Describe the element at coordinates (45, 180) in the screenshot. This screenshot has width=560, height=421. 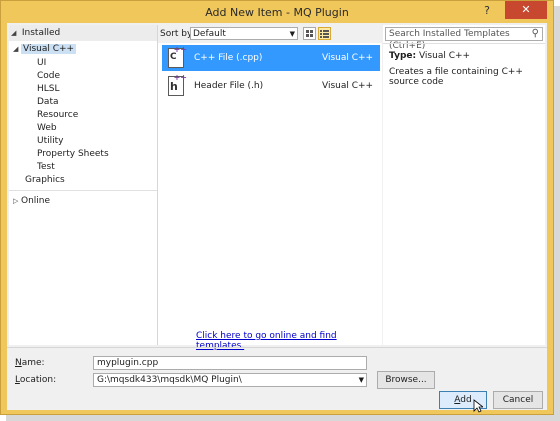
I see `tree-item-graphics: Graphics` at that location.